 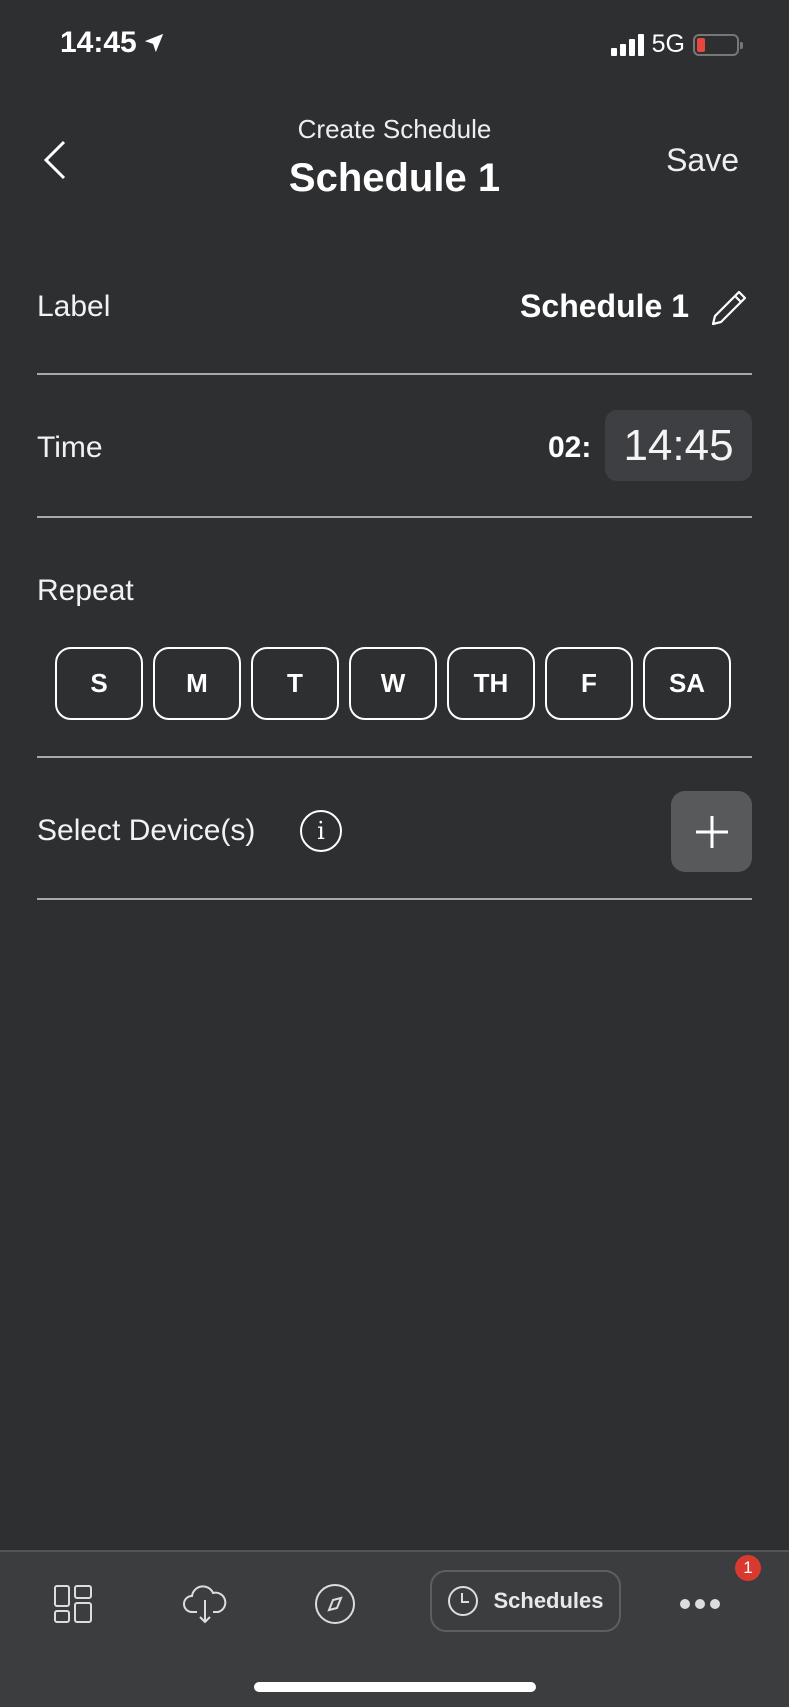 I want to click on compass-icon, so click(x=335, y=1604).